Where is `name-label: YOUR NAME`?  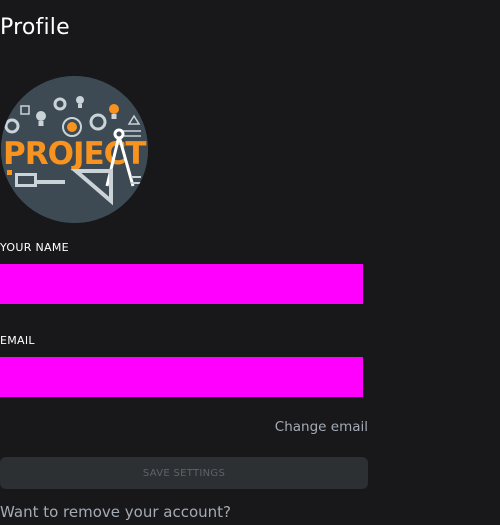 name-label: YOUR NAME is located at coordinates (34, 247).